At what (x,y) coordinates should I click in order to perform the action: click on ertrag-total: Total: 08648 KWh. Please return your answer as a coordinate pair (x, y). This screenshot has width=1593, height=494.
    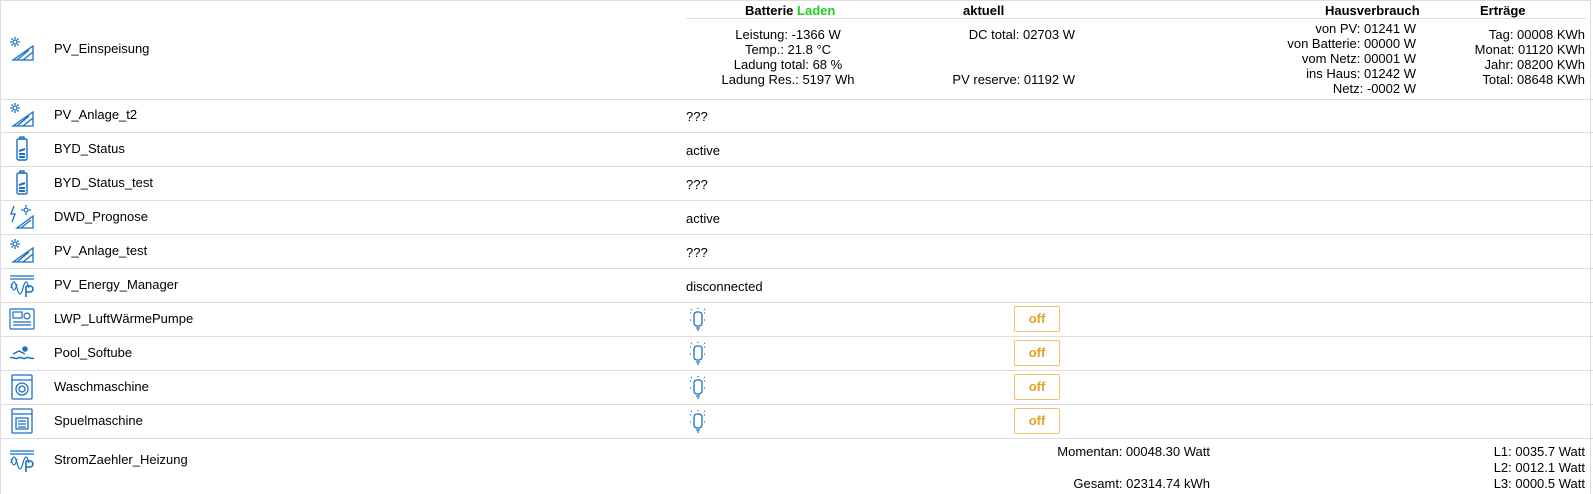
    Looking at the image, I should click on (1533, 79).